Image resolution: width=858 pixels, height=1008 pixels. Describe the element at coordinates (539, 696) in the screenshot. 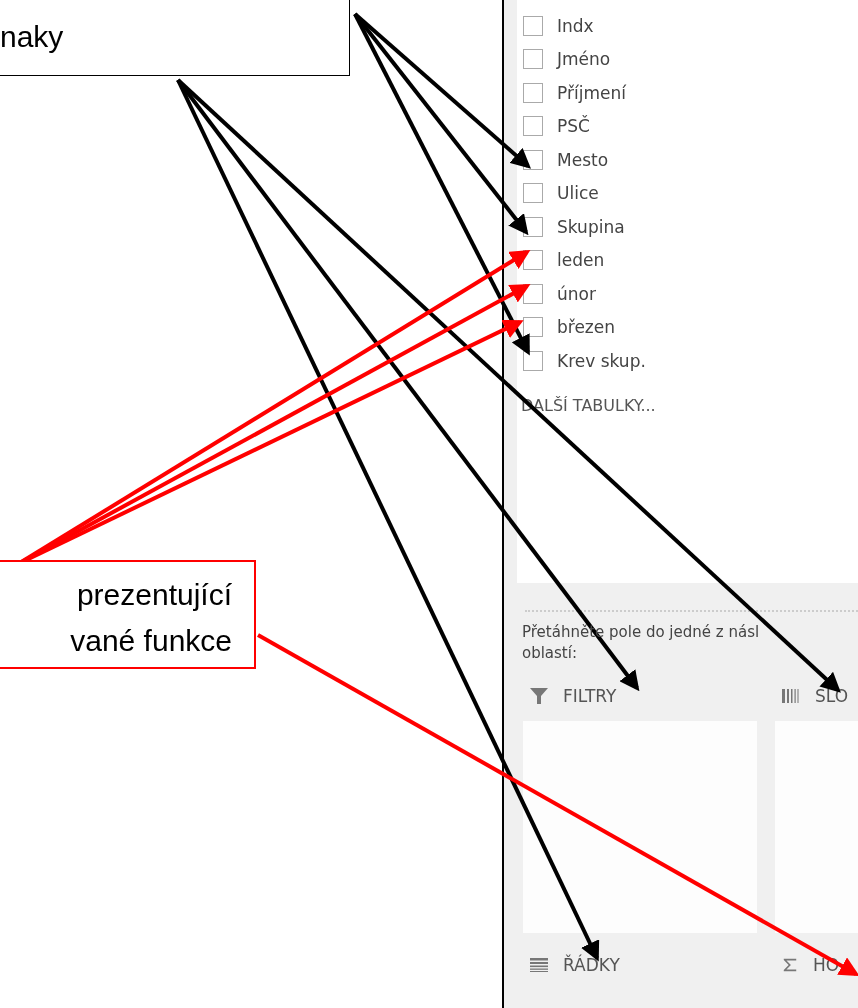

I see `funnel-icon` at that location.